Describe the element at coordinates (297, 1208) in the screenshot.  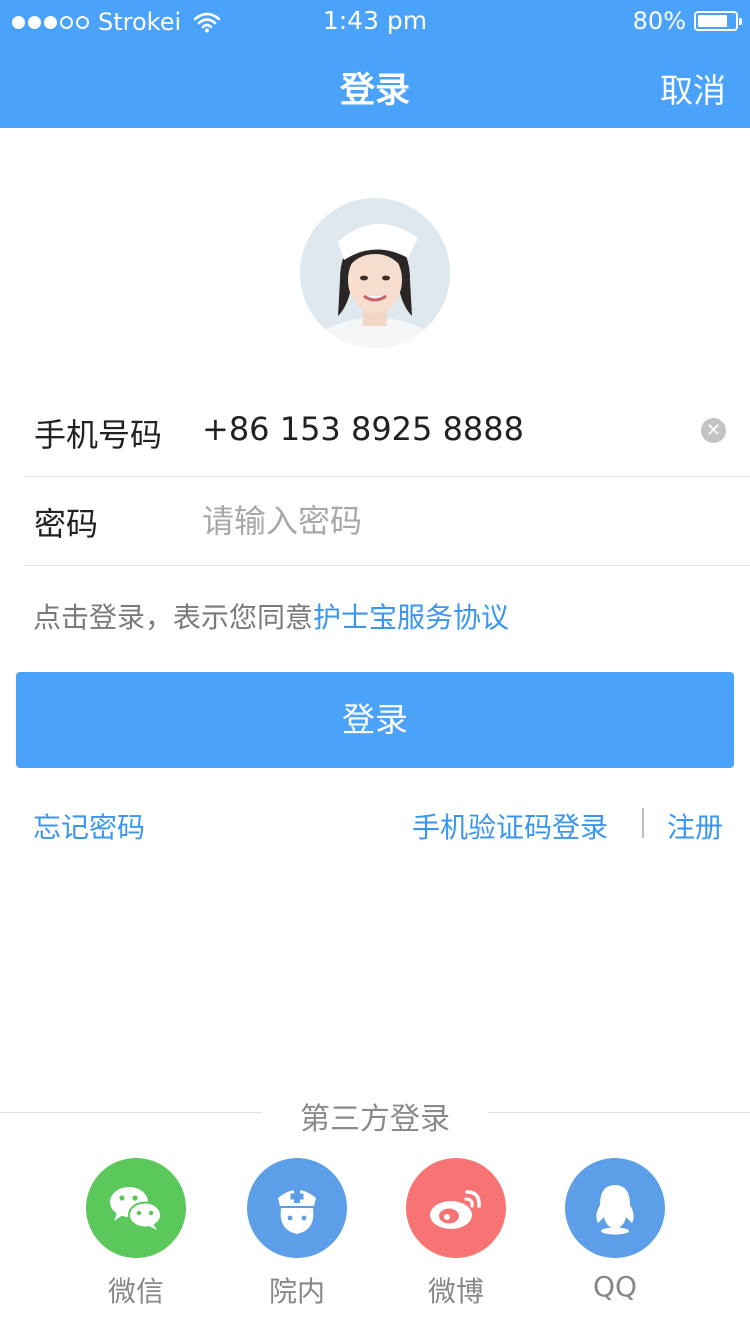
I see `nurse-icon` at that location.